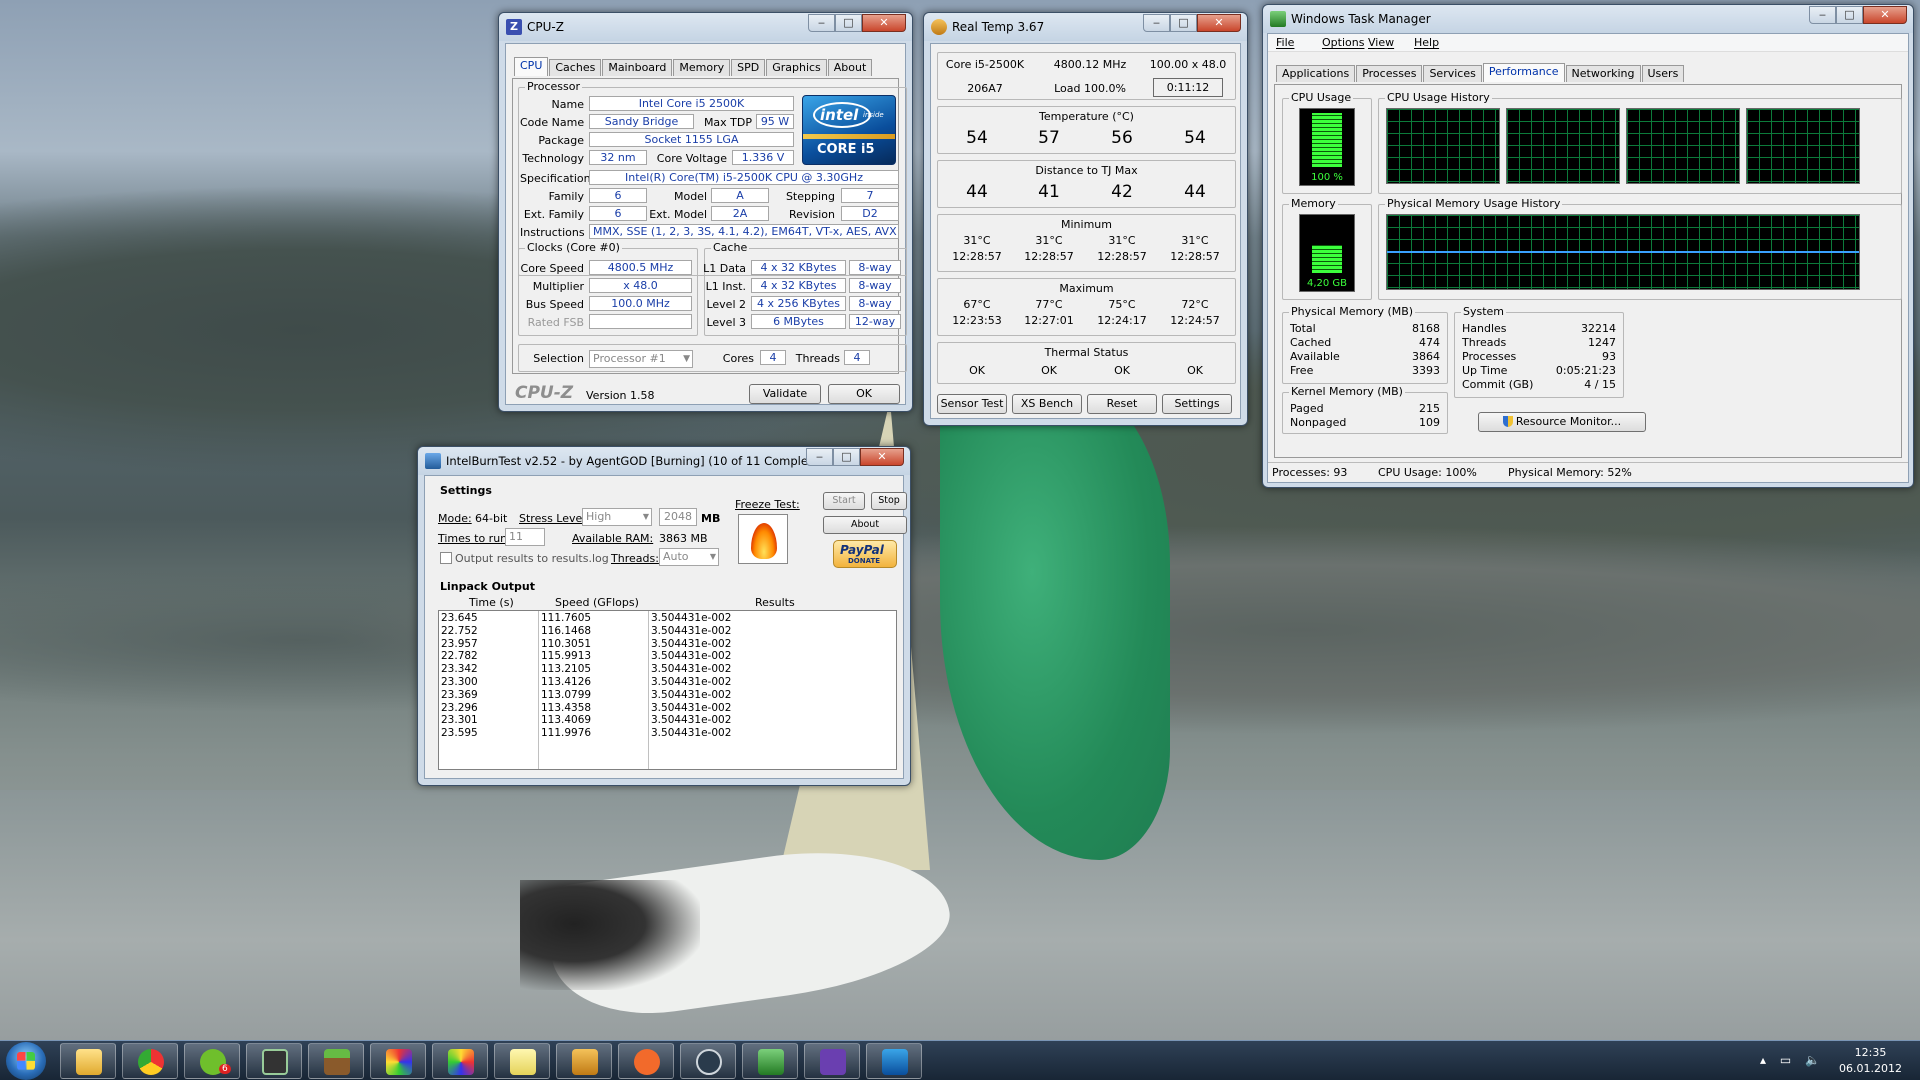  I want to click on taskbar-app-rgb1, so click(398, 1061).